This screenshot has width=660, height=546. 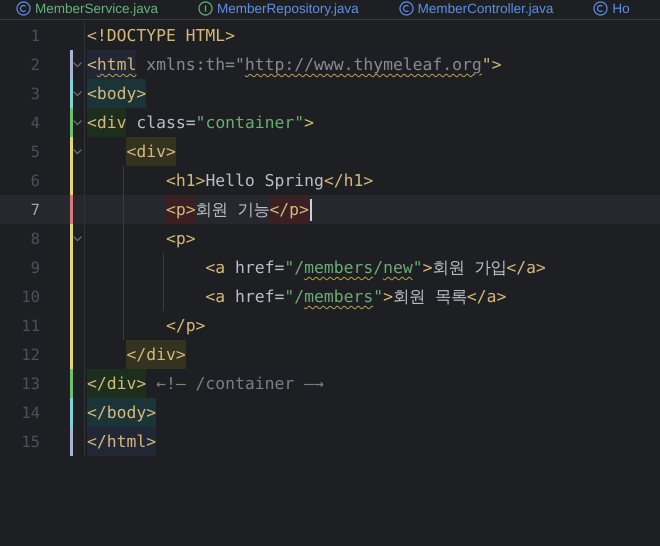 What do you see at coordinates (204, 383) in the screenshot?
I see `code-line: </div> ←!— /container —→` at bounding box center [204, 383].